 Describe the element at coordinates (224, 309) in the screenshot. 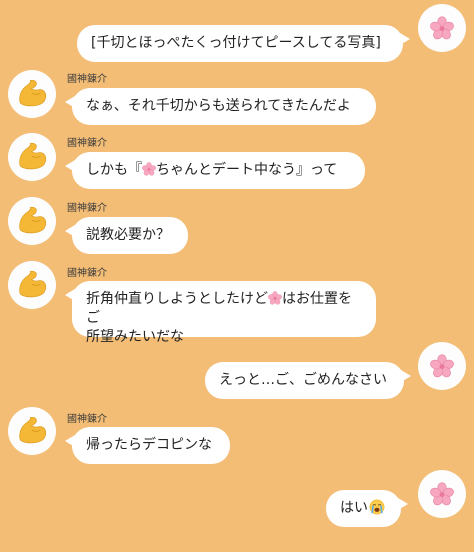

I see `message-line-1: 折角仲直りしようとしたけど はお仕置をご` at that location.